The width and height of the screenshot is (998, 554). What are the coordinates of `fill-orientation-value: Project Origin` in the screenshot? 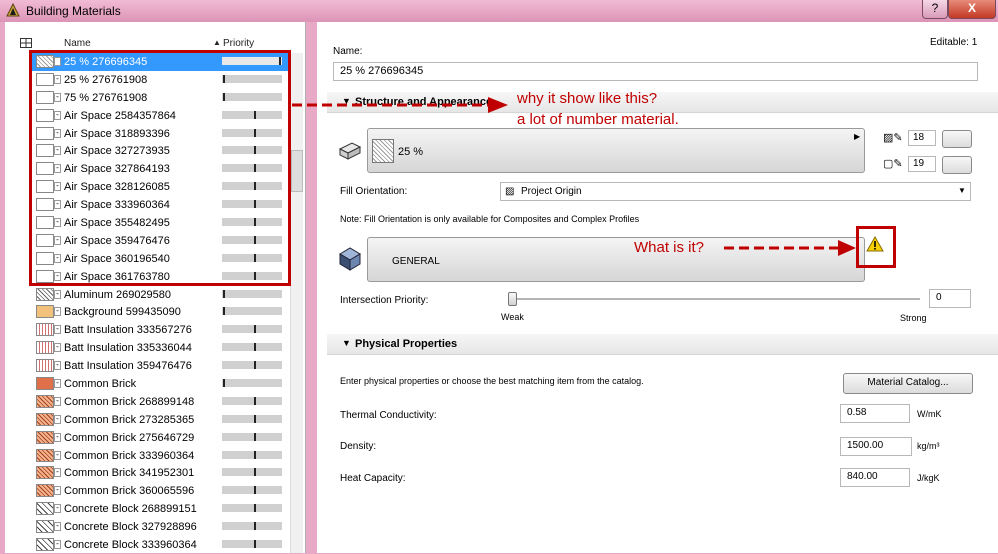 It's located at (551, 191).